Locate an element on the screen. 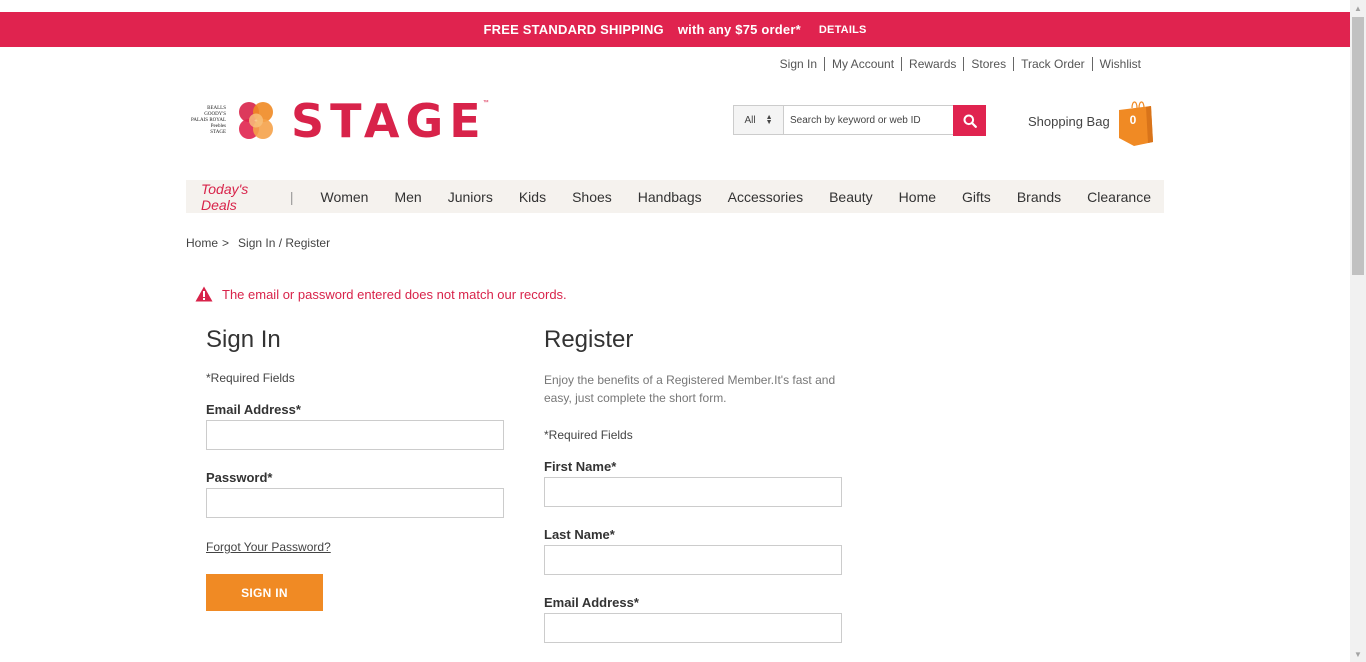 The width and height of the screenshot is (1366, 662). last-name-label: Last Name* is located at coordinates (579, 534).